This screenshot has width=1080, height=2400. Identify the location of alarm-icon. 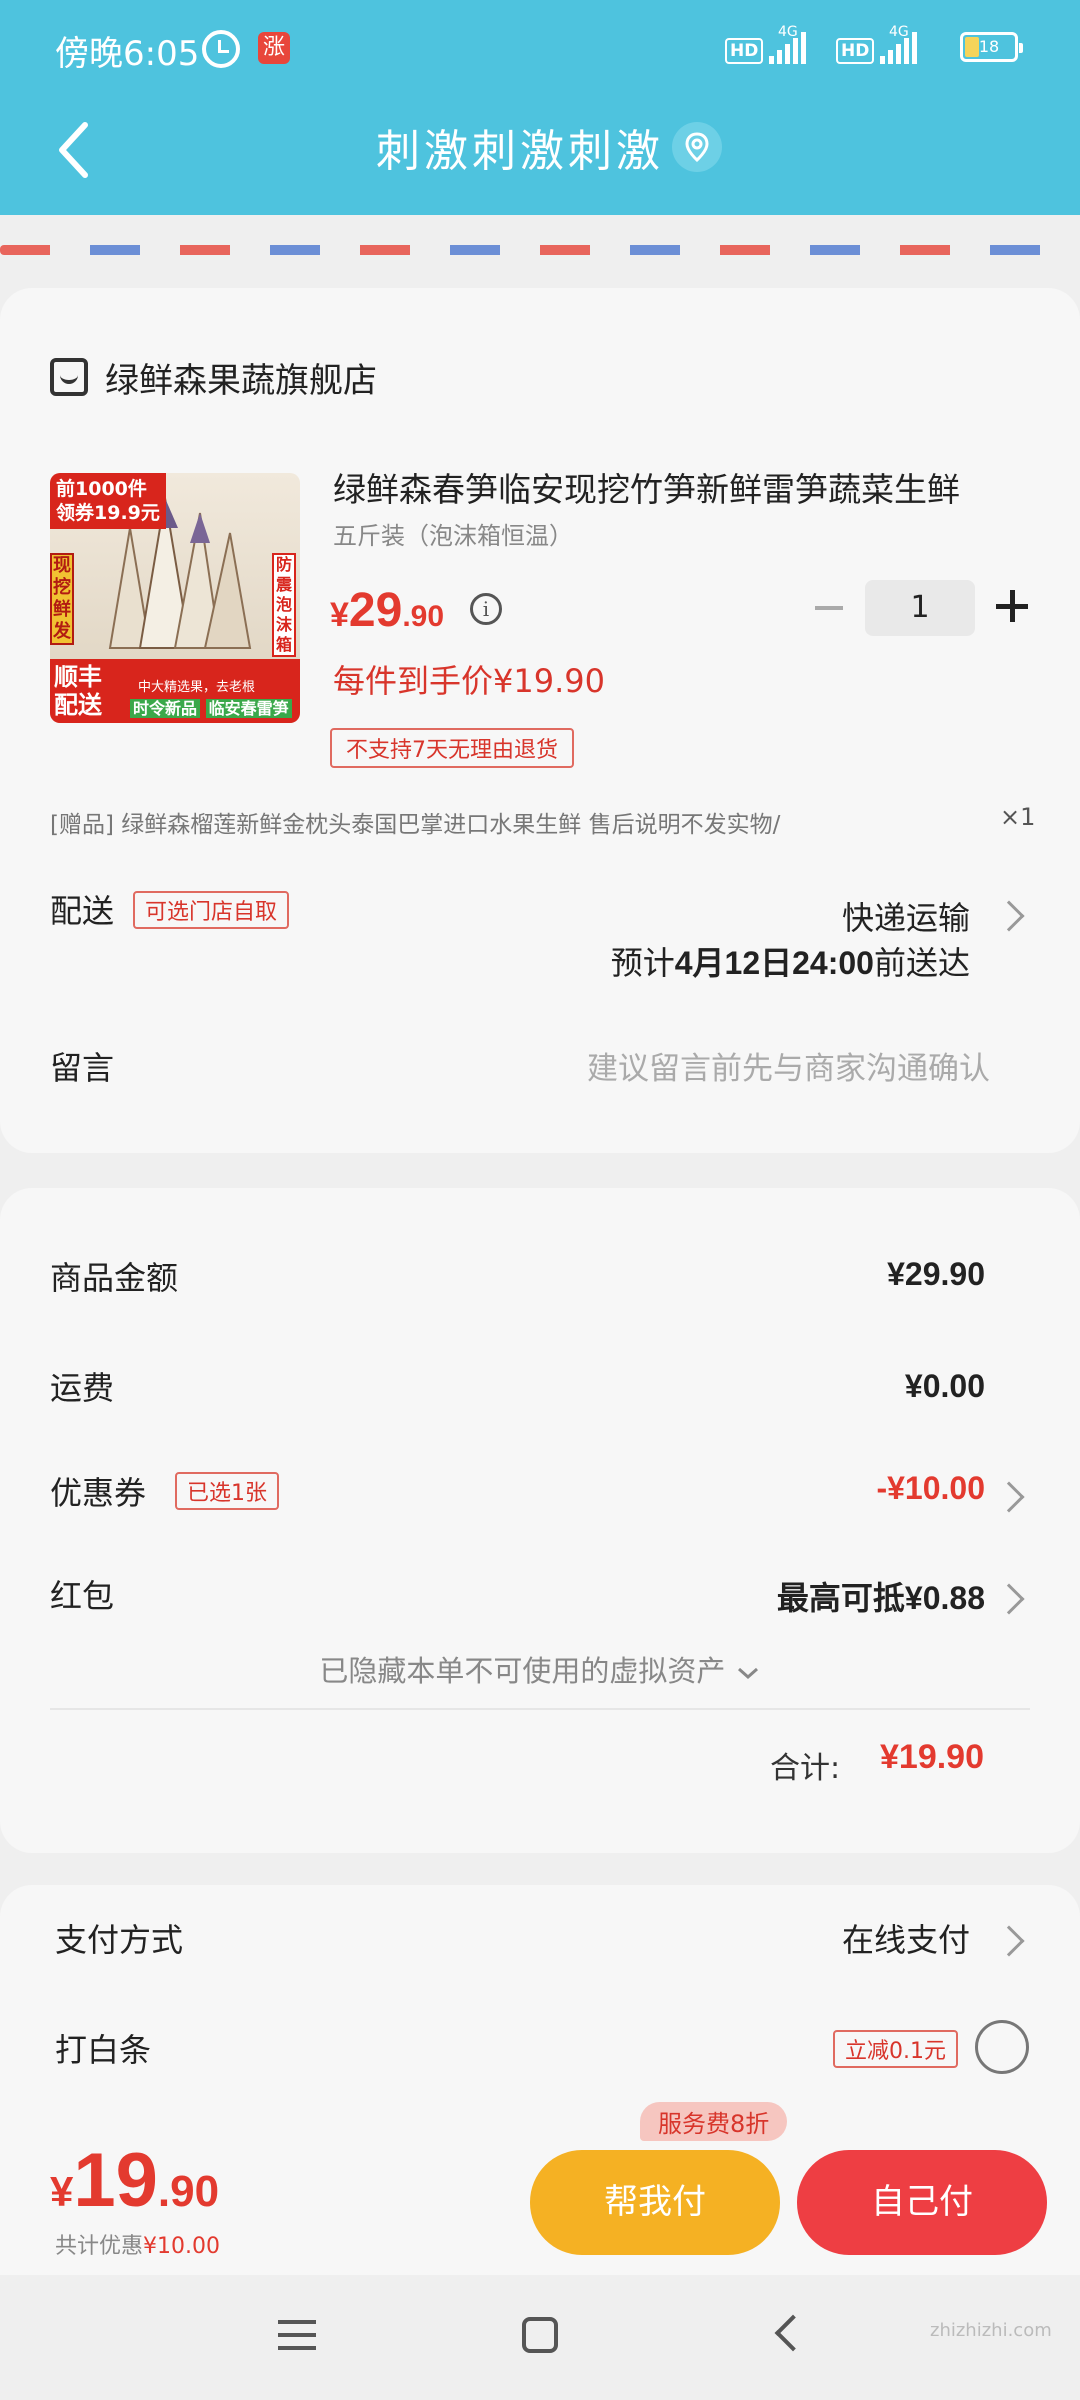
(221, 49).